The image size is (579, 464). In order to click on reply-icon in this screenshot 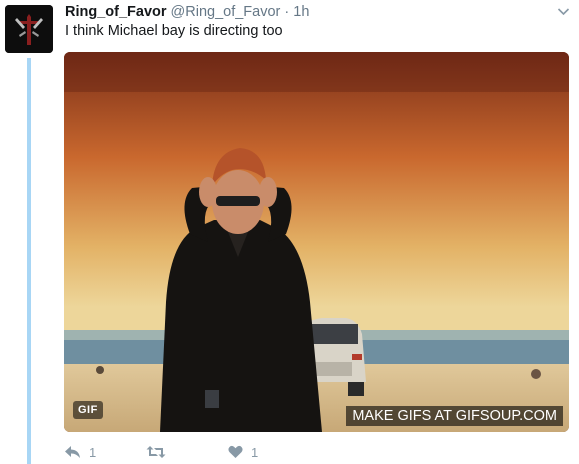, I will do `click(72, 452)`.